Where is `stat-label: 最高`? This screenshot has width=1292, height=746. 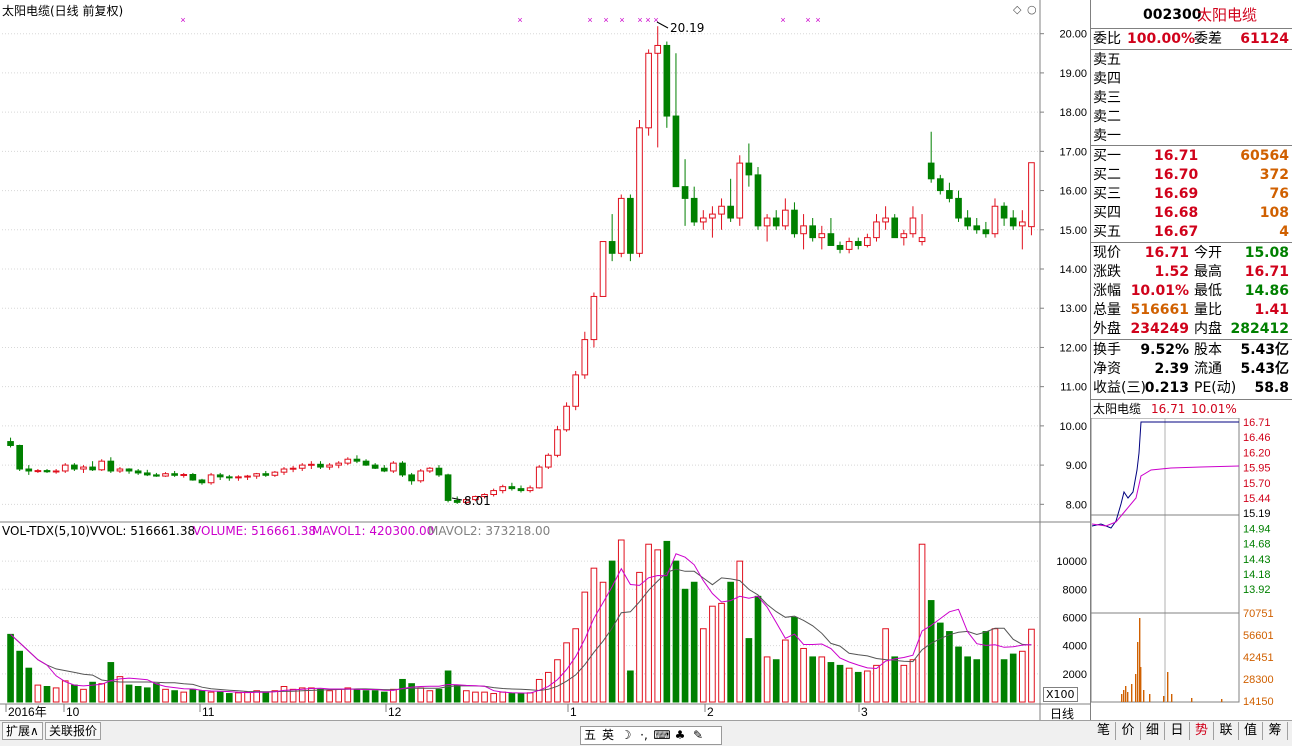 stat-label: 最高 is located at coordinates (1208, 272).